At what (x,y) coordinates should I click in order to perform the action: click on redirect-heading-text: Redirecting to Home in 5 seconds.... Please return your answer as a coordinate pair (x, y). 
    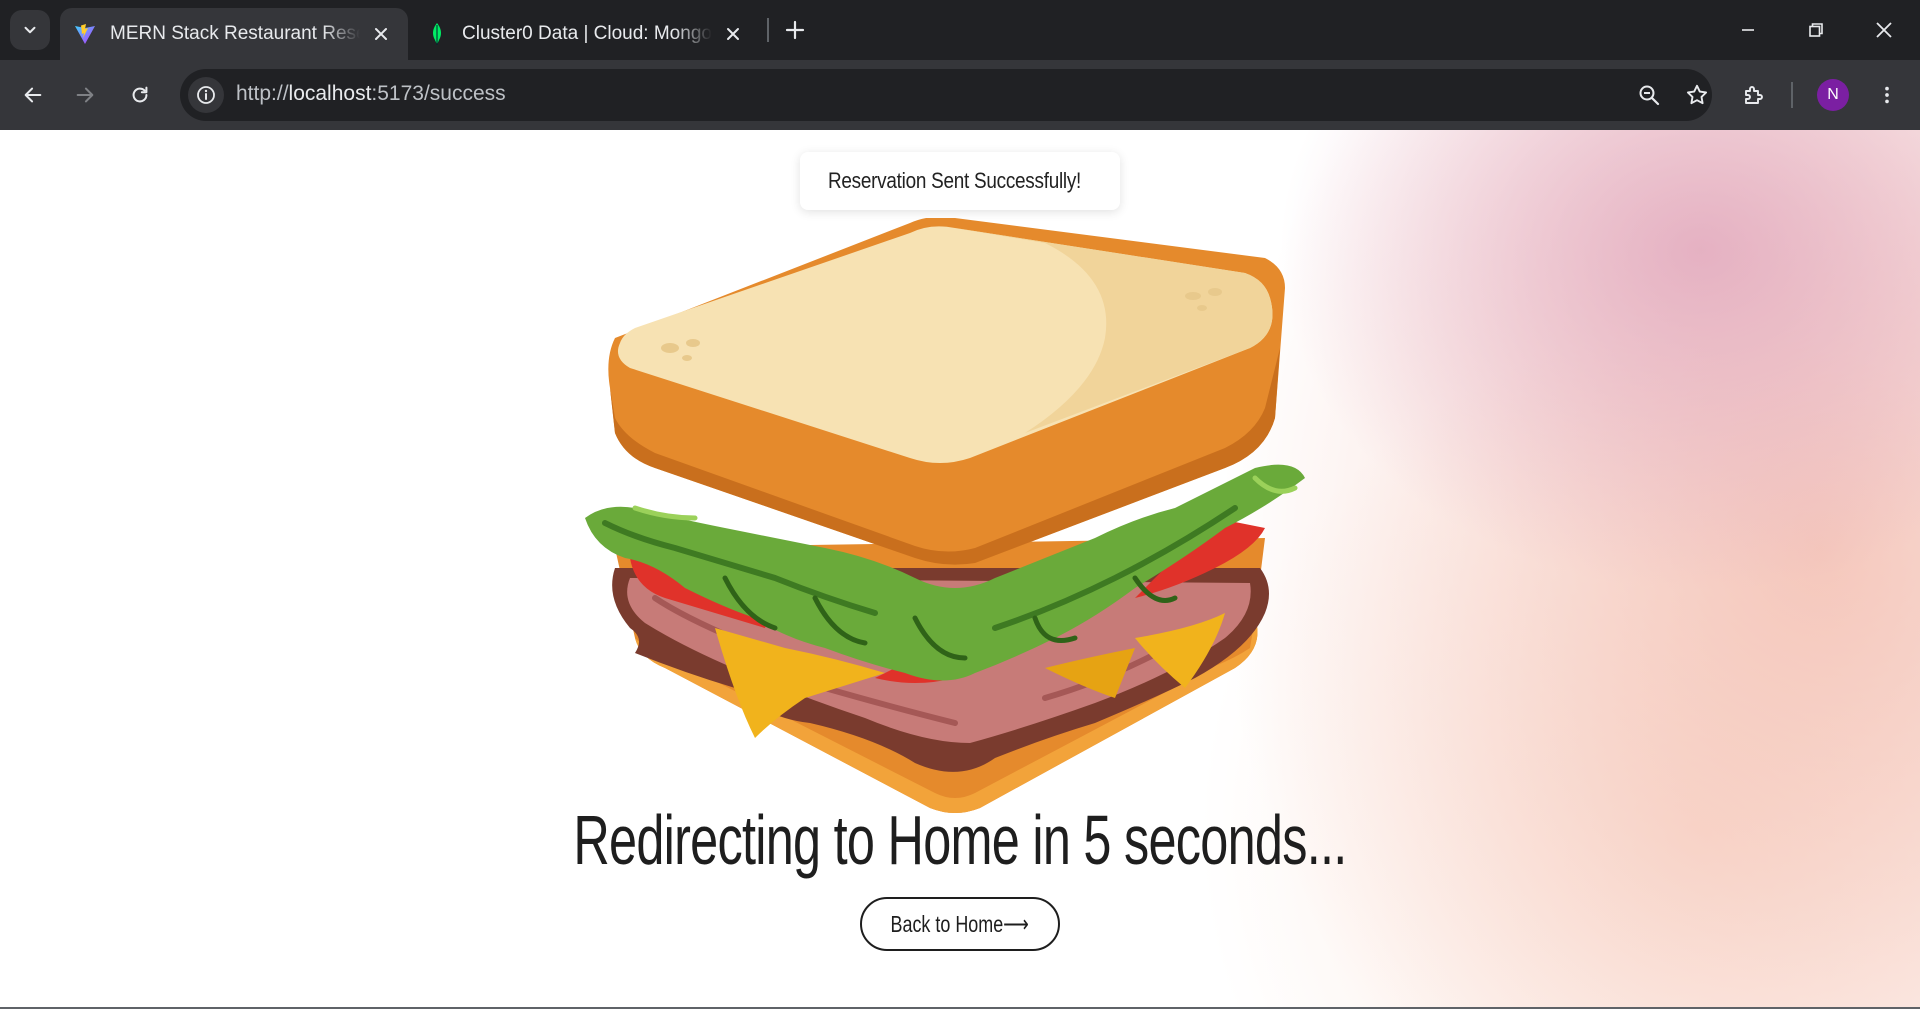
    Looking at the image, I should click on (960, 840).